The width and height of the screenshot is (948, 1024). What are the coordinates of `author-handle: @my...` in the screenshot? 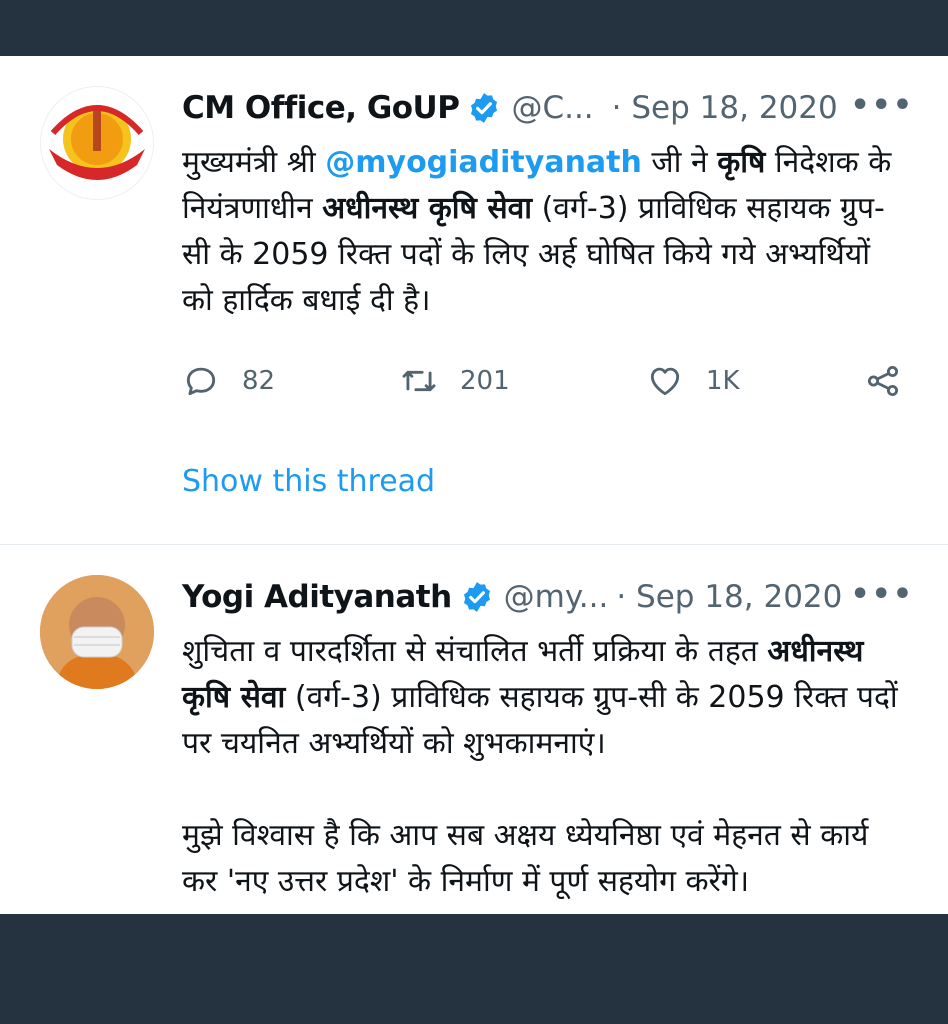 It's located at (556, 597).